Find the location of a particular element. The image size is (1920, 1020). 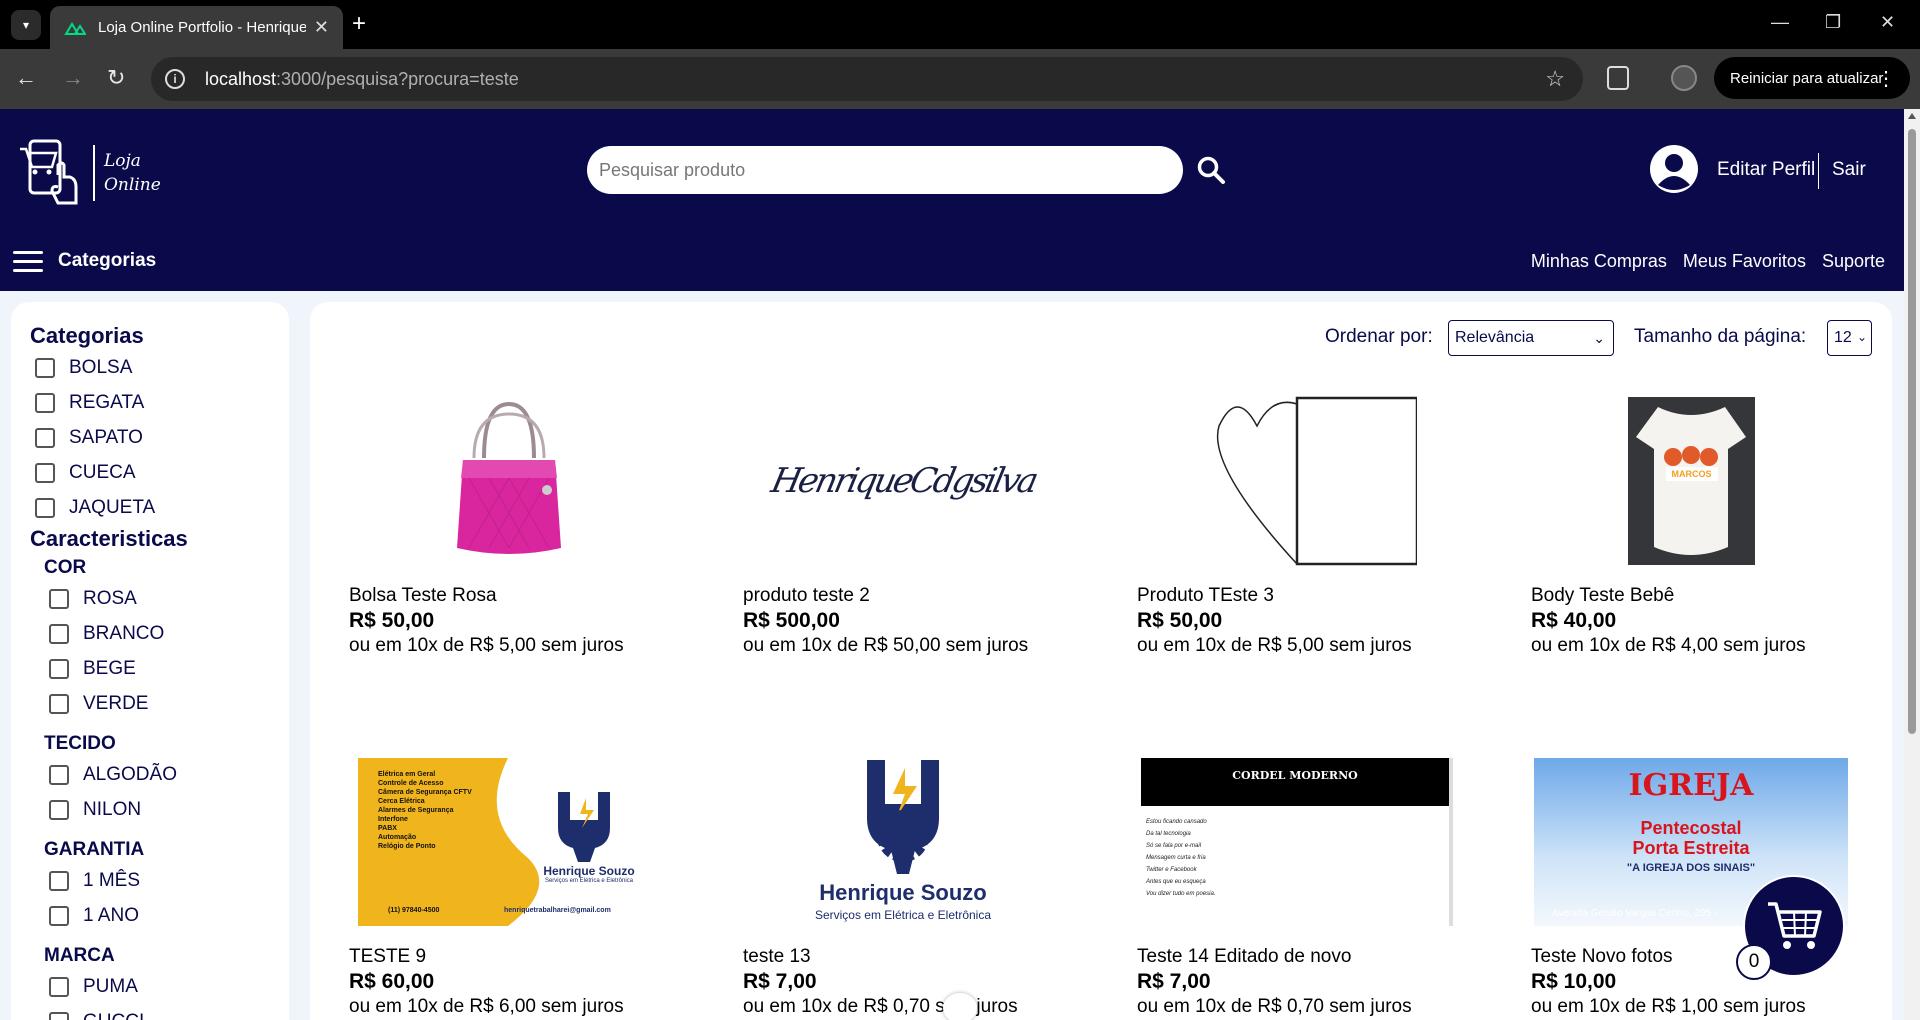

category-filter-bolsa: BOLSA is located at coordinates (159, 367).